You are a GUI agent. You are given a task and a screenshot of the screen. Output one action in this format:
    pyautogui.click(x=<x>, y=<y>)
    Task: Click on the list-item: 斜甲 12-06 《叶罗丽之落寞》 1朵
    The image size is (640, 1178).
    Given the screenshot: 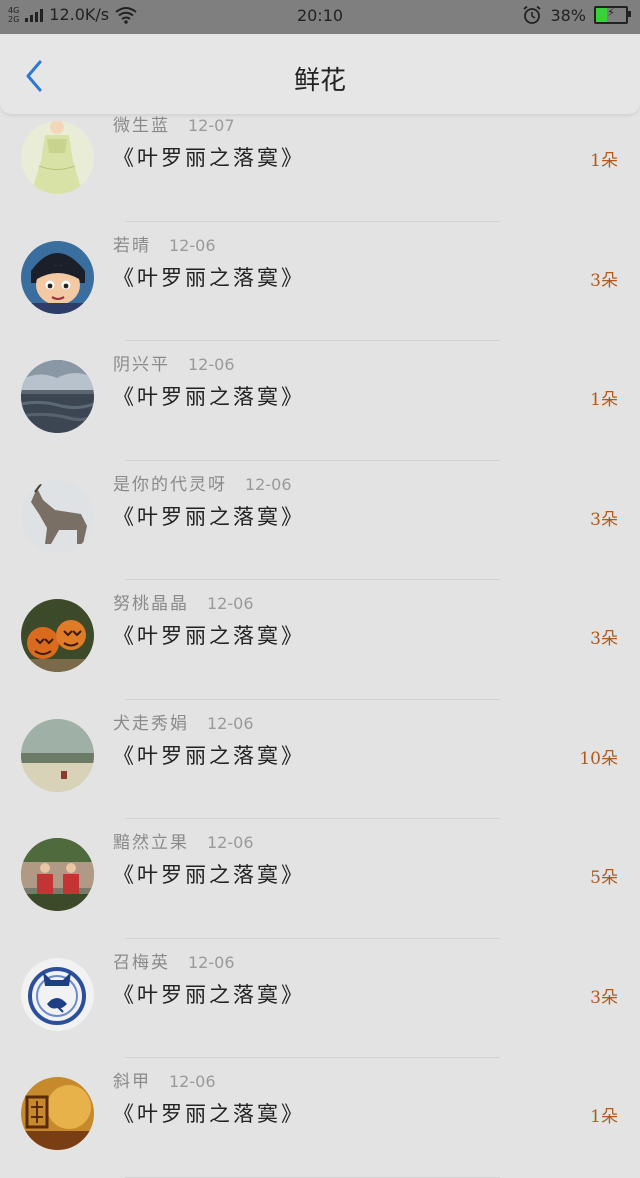 What is the action you would take?
    pyautogui.click(x=320, y=1118)
    